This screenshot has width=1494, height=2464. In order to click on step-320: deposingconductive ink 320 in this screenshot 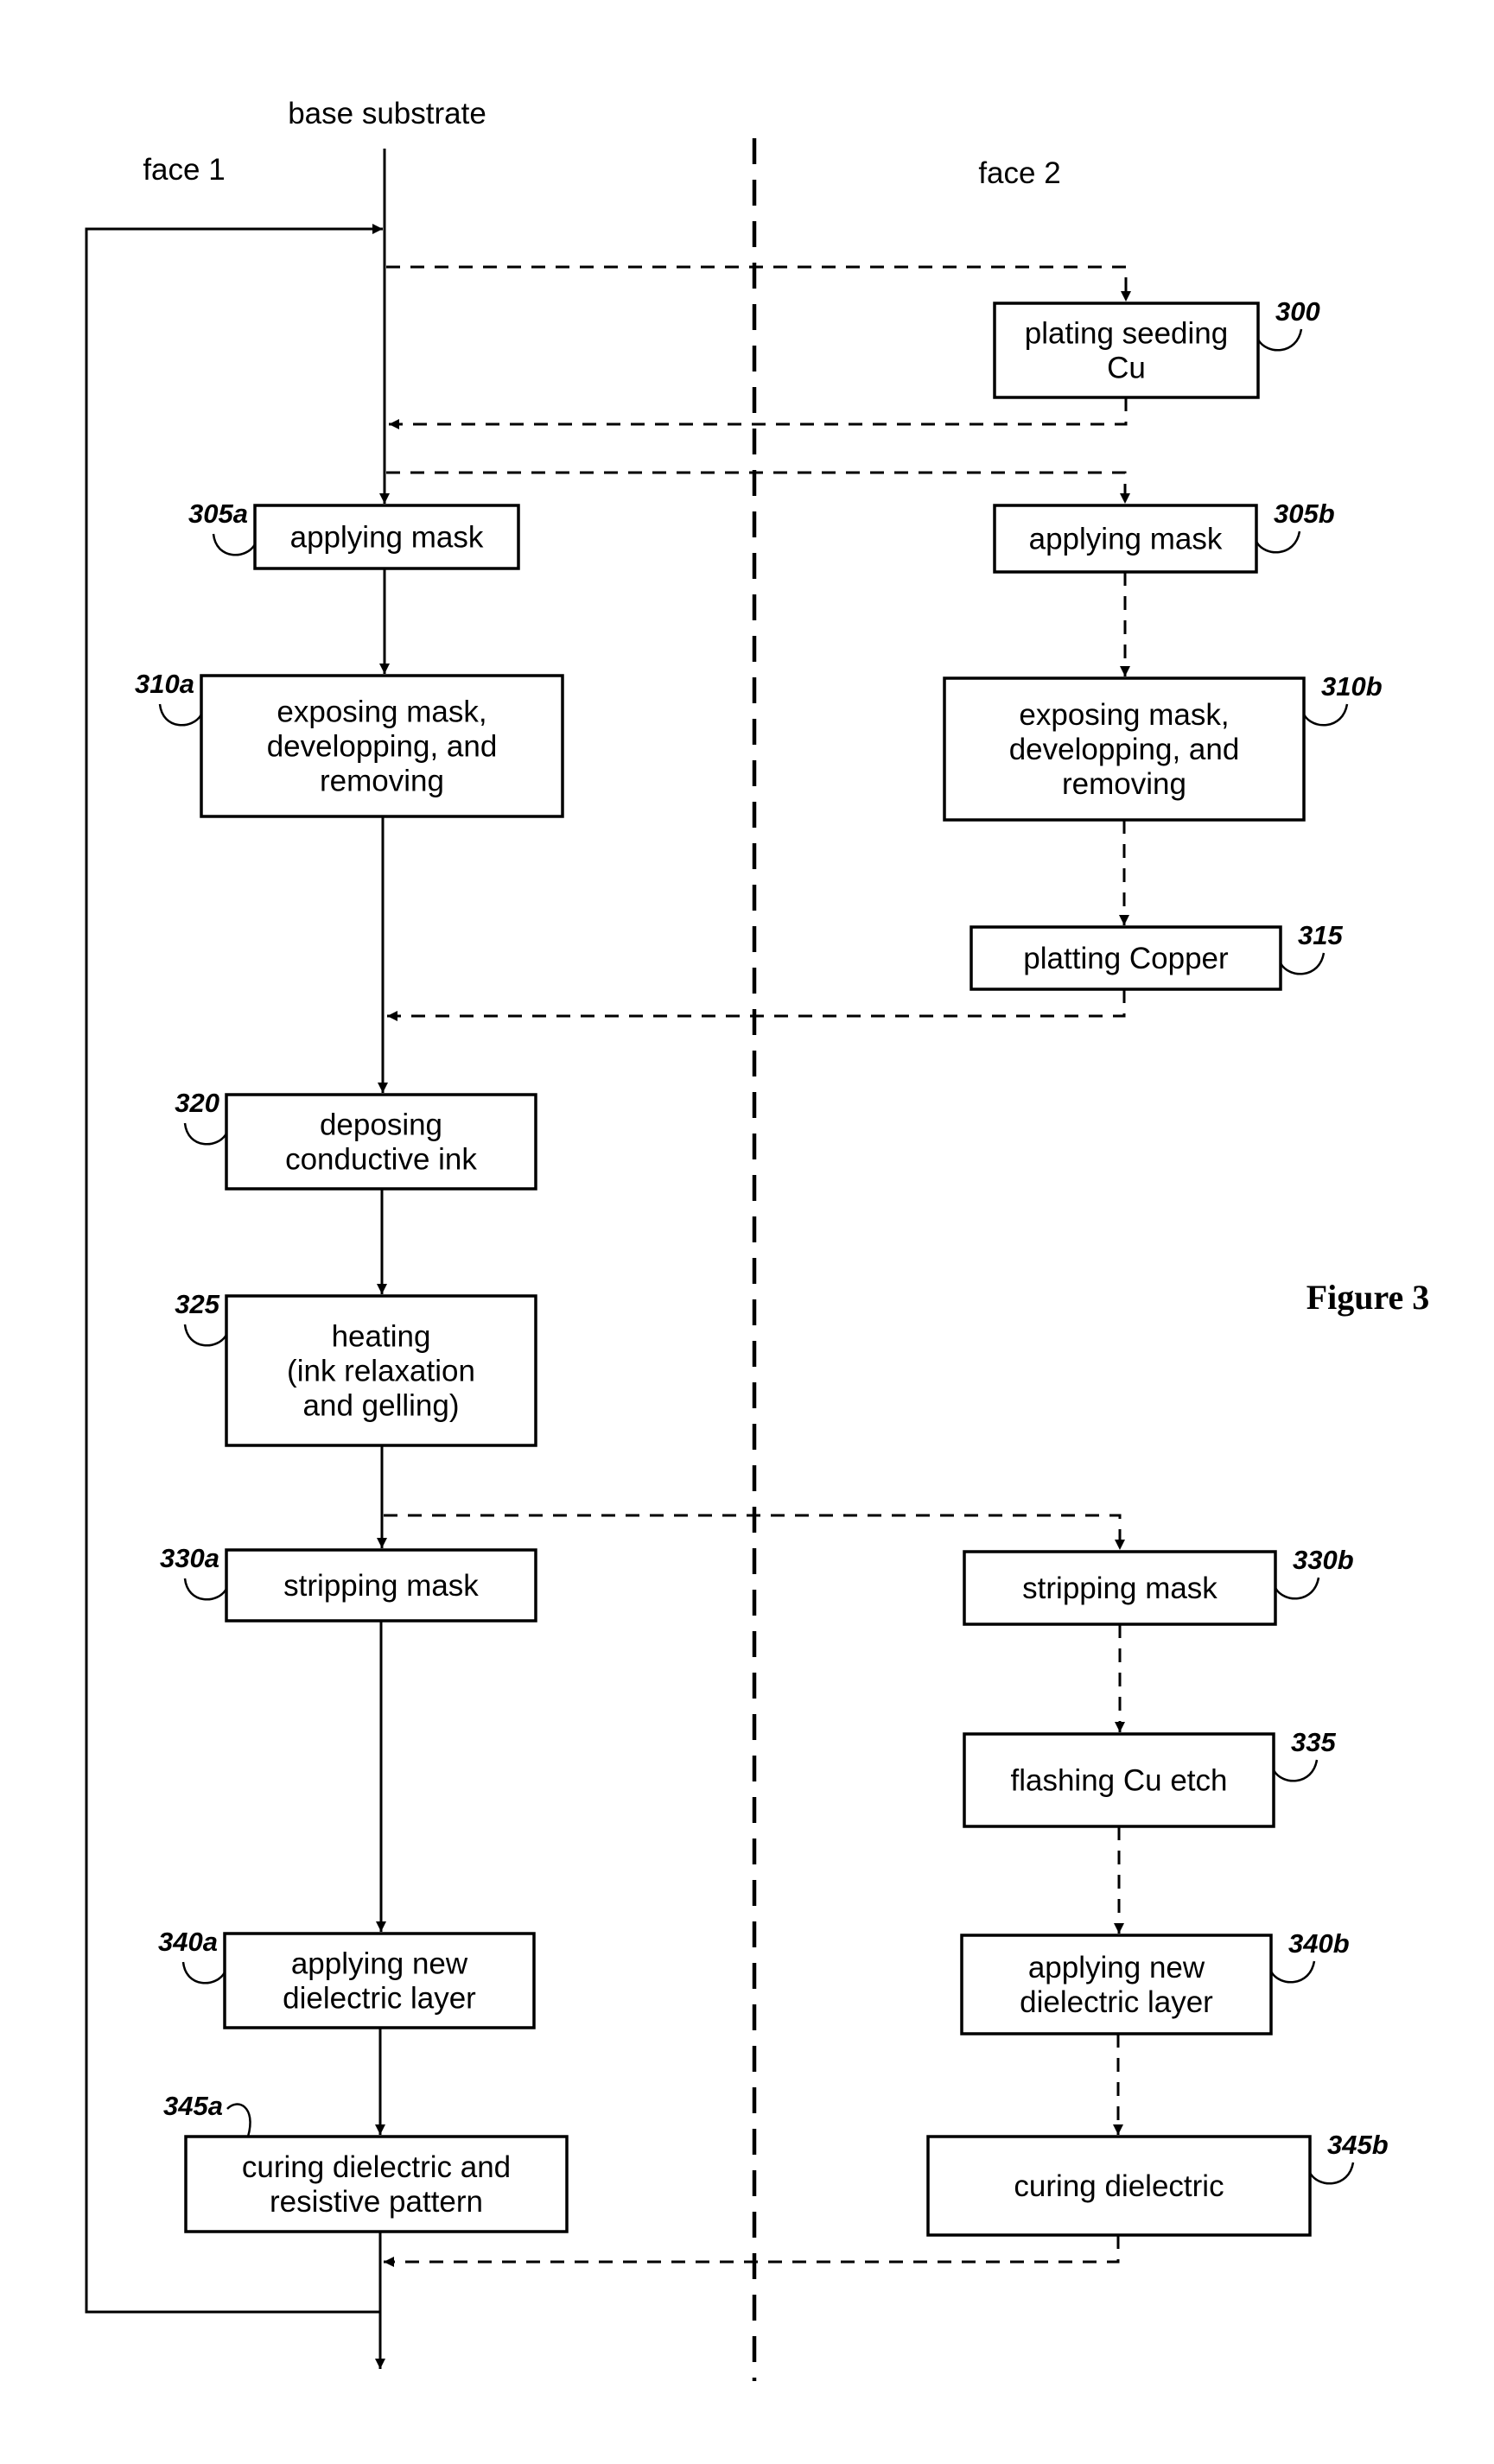, I will do `click(356, 1139)`.